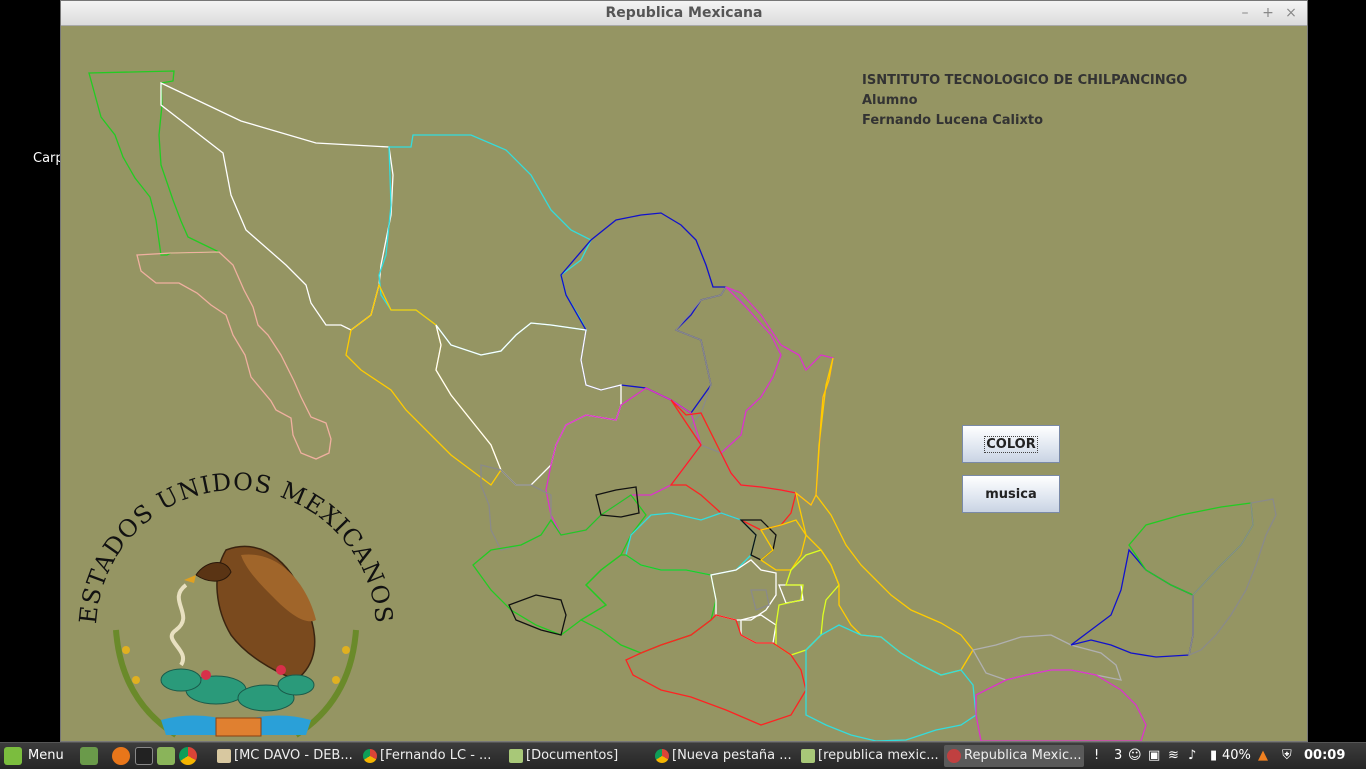  I want to click on state-outline-campeche, so click(1132, 603).